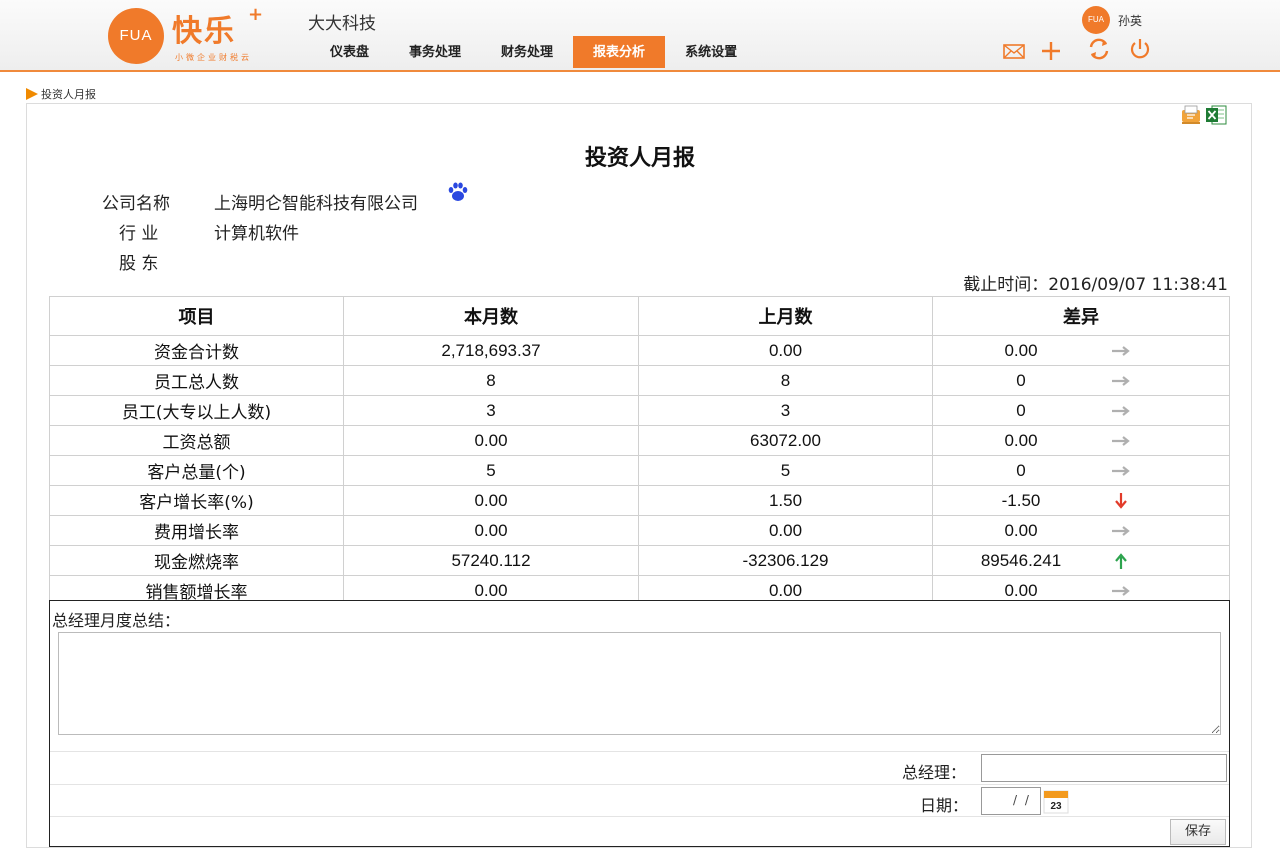 This screenshot has width=1280, height=848. Describe the element at coordinates (639, 683) in the screenshot. I see `summary-textarea` at that location.